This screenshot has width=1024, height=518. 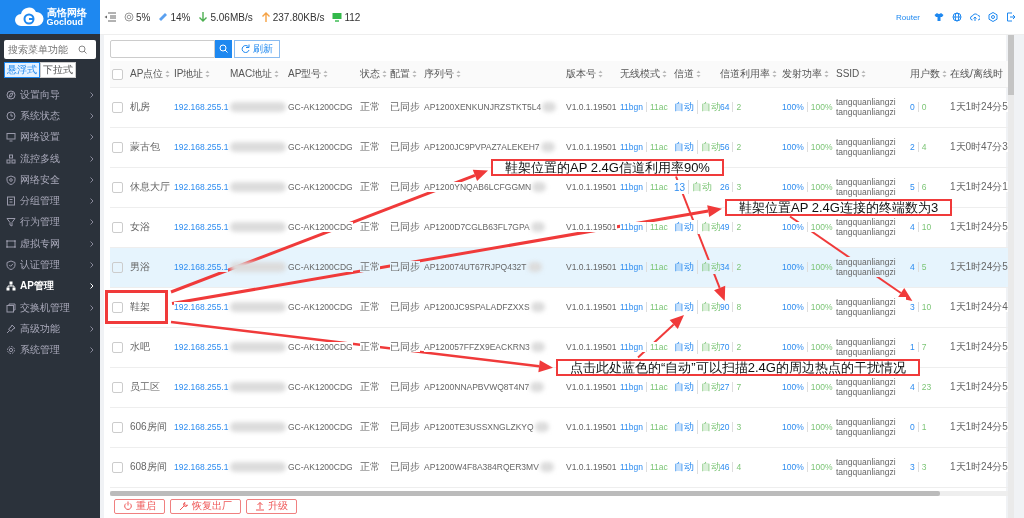 I want to click on menu-item: 系统状态, so click(x=50, y=116).